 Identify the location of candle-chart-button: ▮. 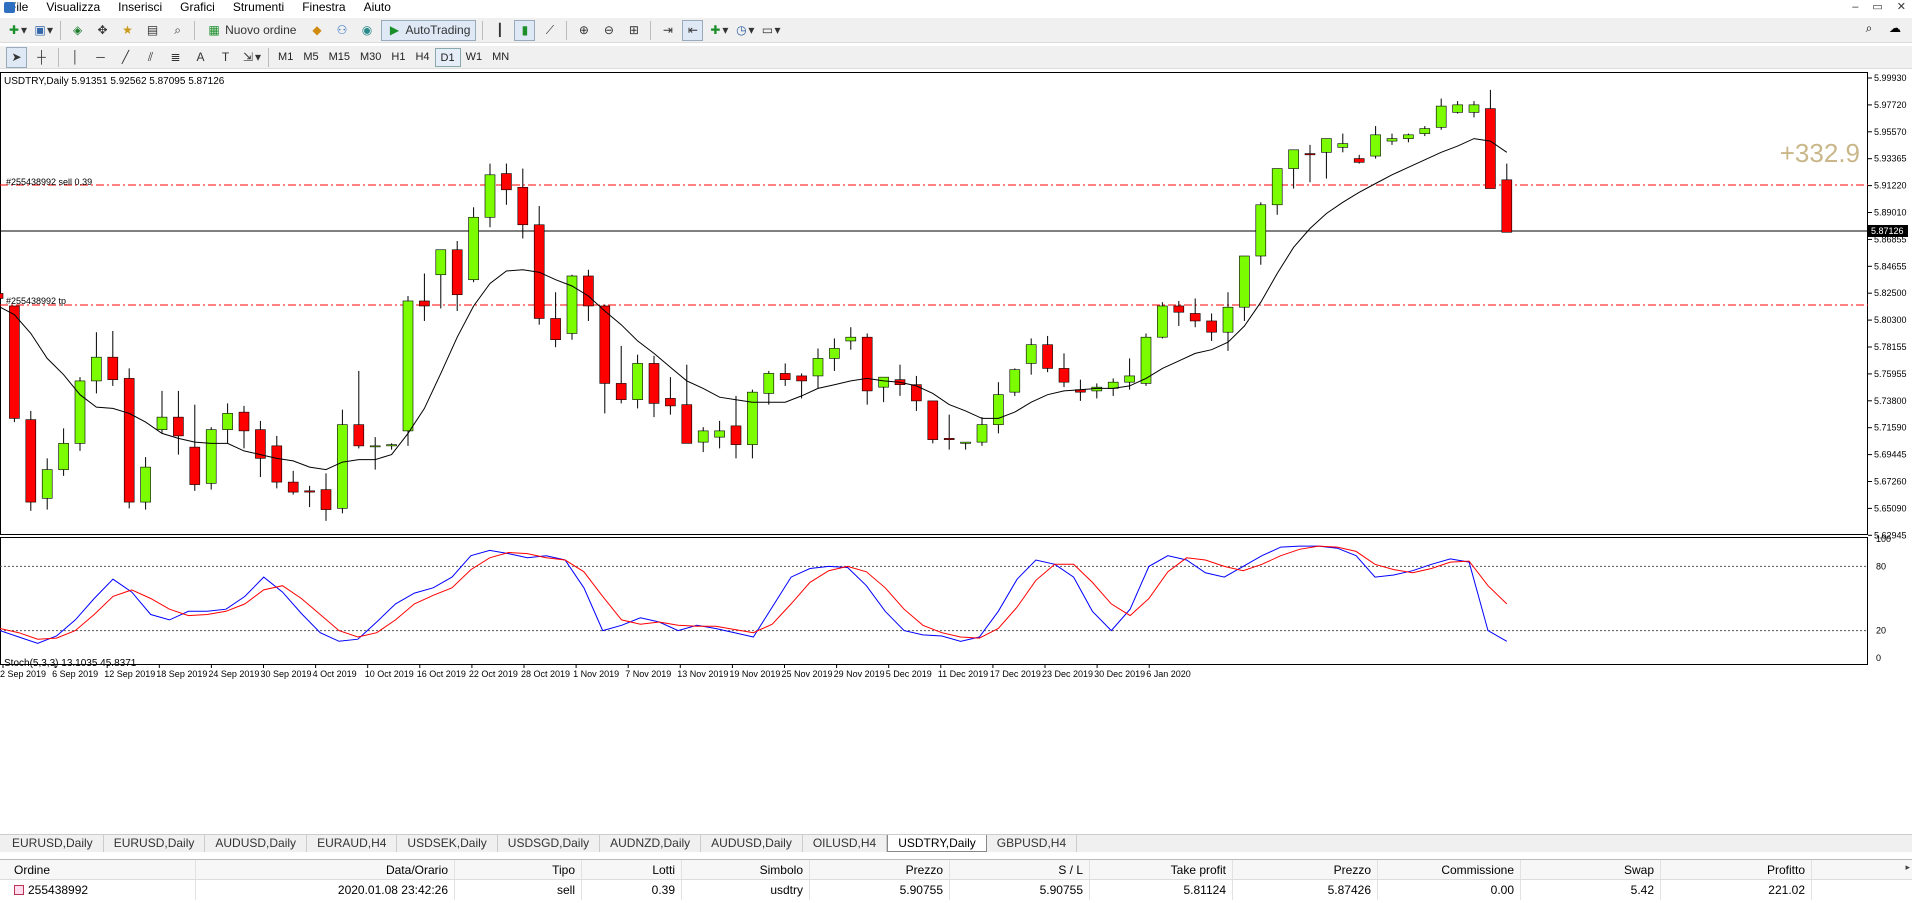
(525, 30).